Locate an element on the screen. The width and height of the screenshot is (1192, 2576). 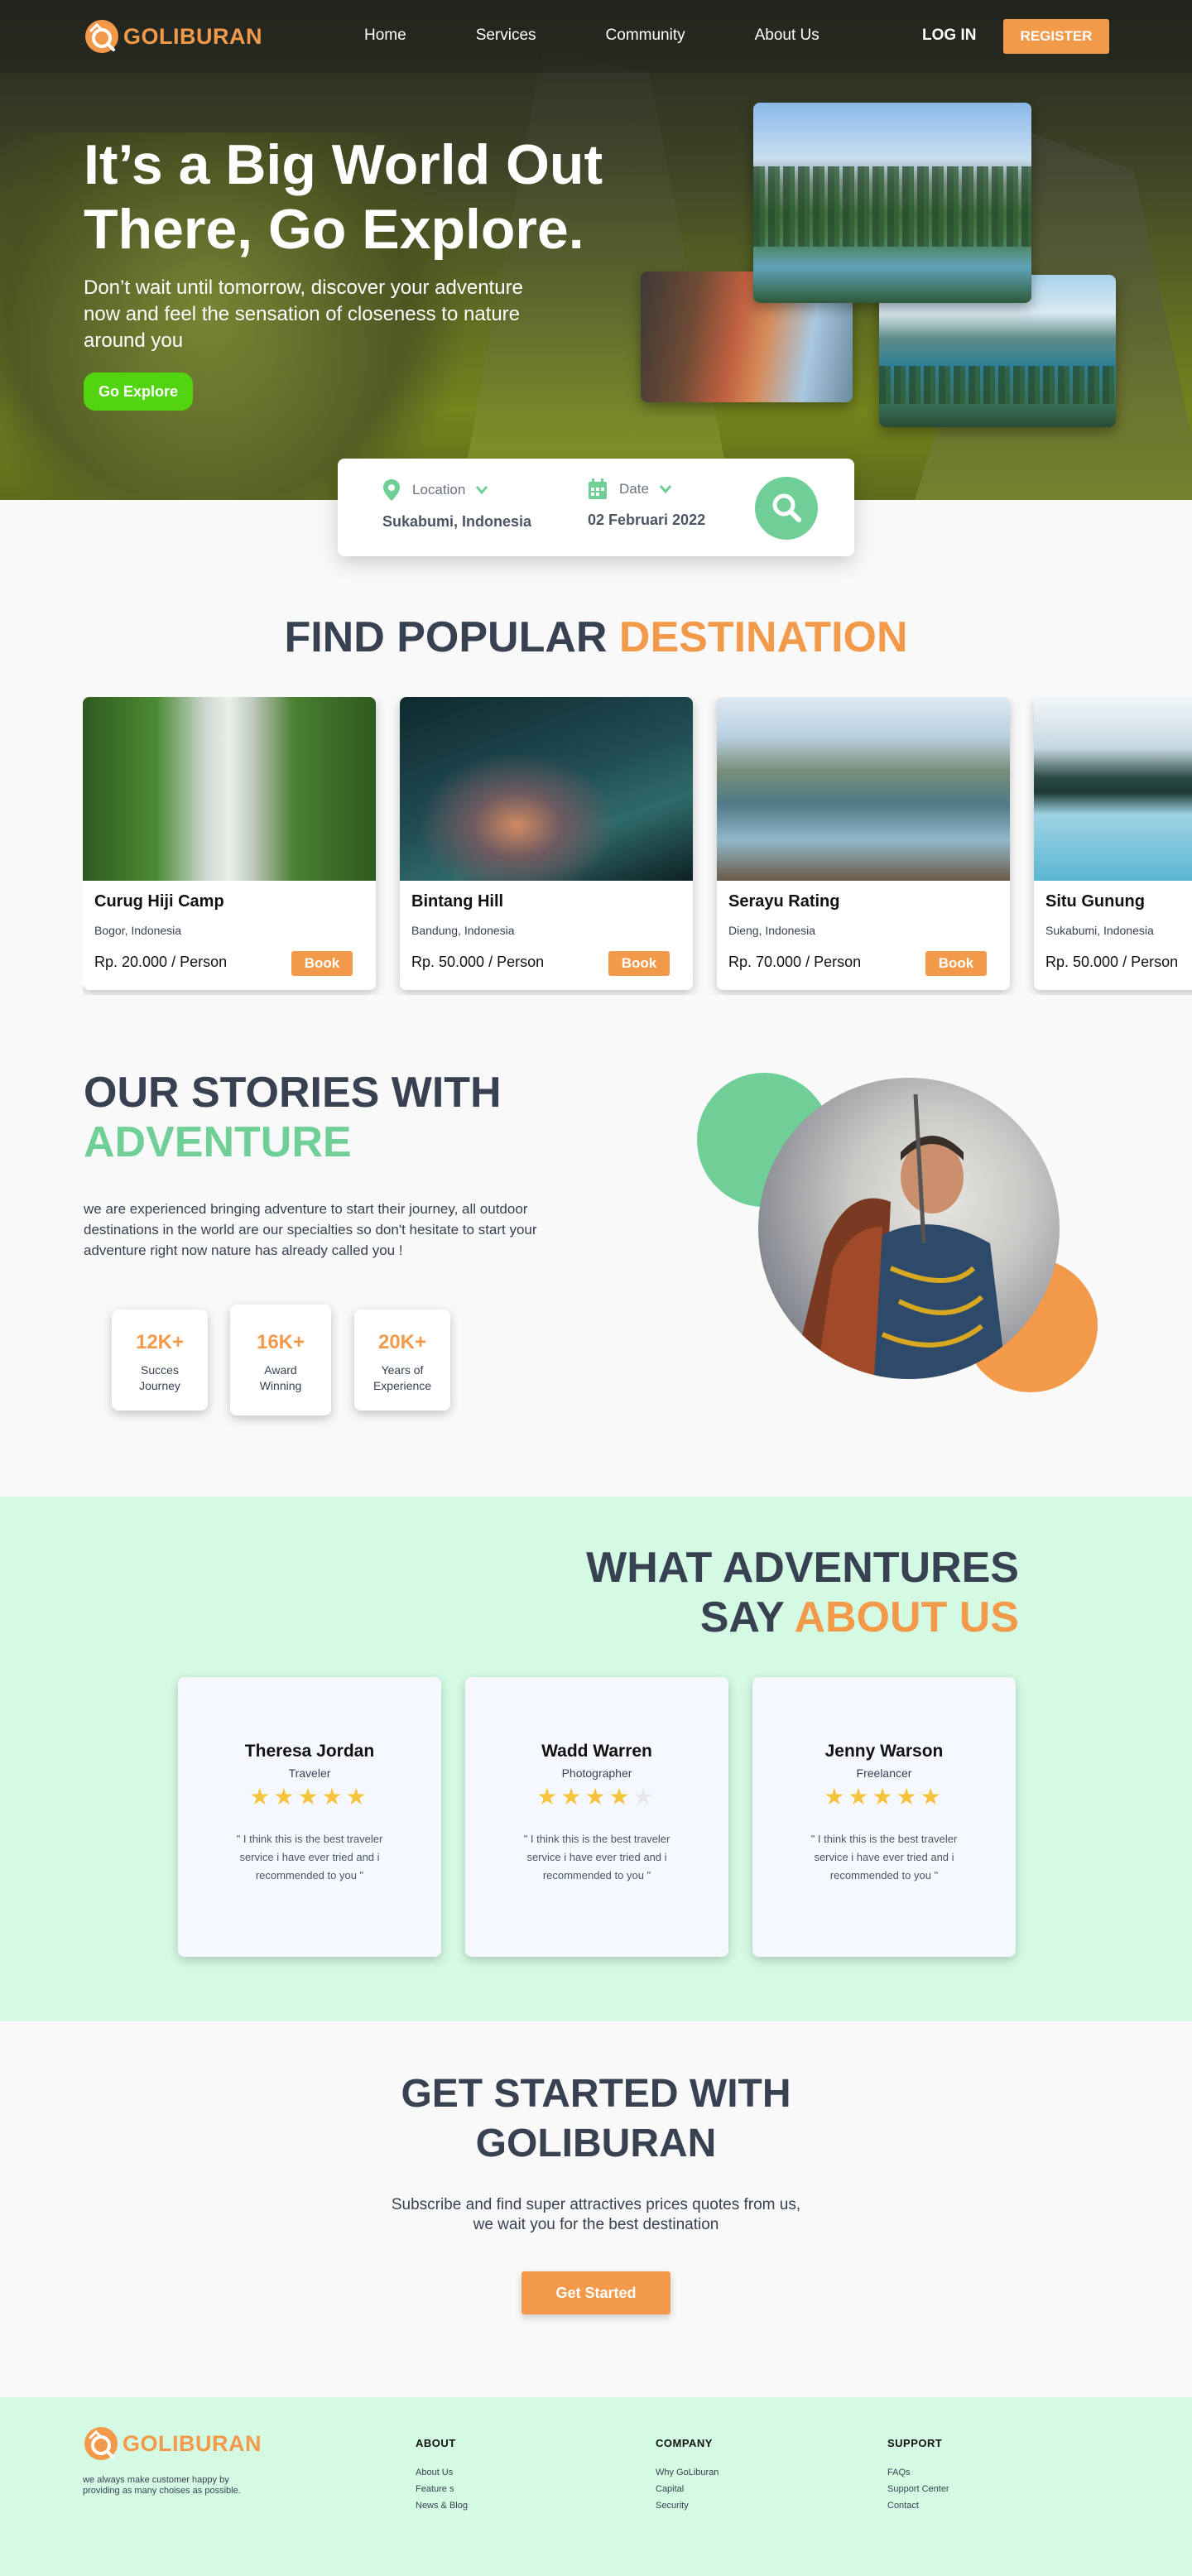
hero-photo-mountains is located at coordinates (892, 203).